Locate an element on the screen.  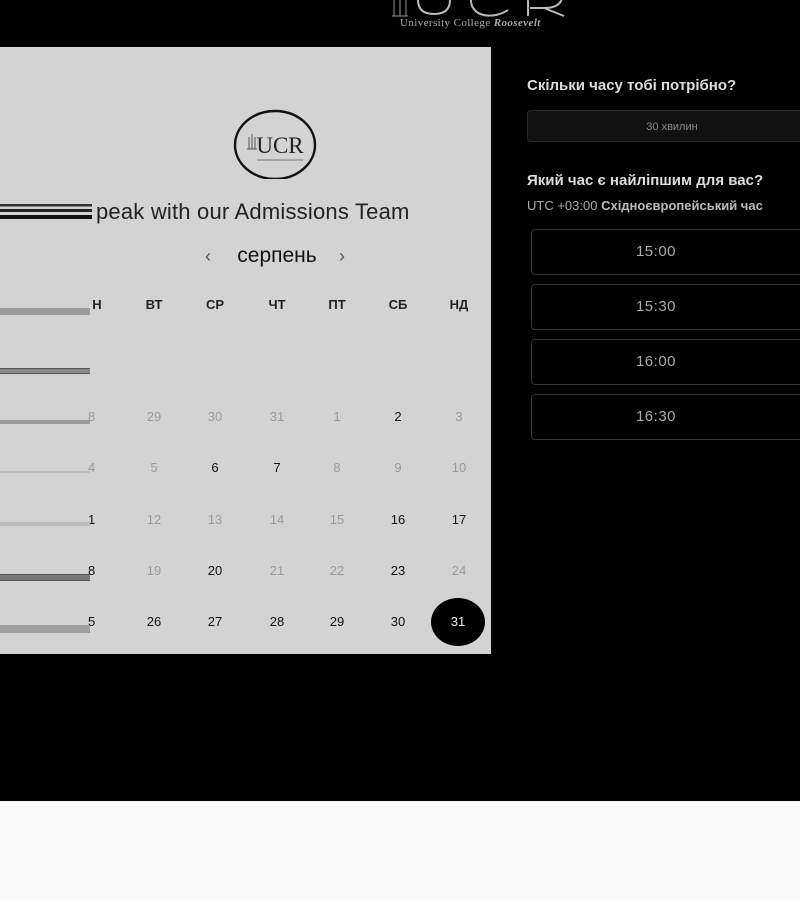
month-navigation: ‹ серпень › is located at coordinates (245, 256).